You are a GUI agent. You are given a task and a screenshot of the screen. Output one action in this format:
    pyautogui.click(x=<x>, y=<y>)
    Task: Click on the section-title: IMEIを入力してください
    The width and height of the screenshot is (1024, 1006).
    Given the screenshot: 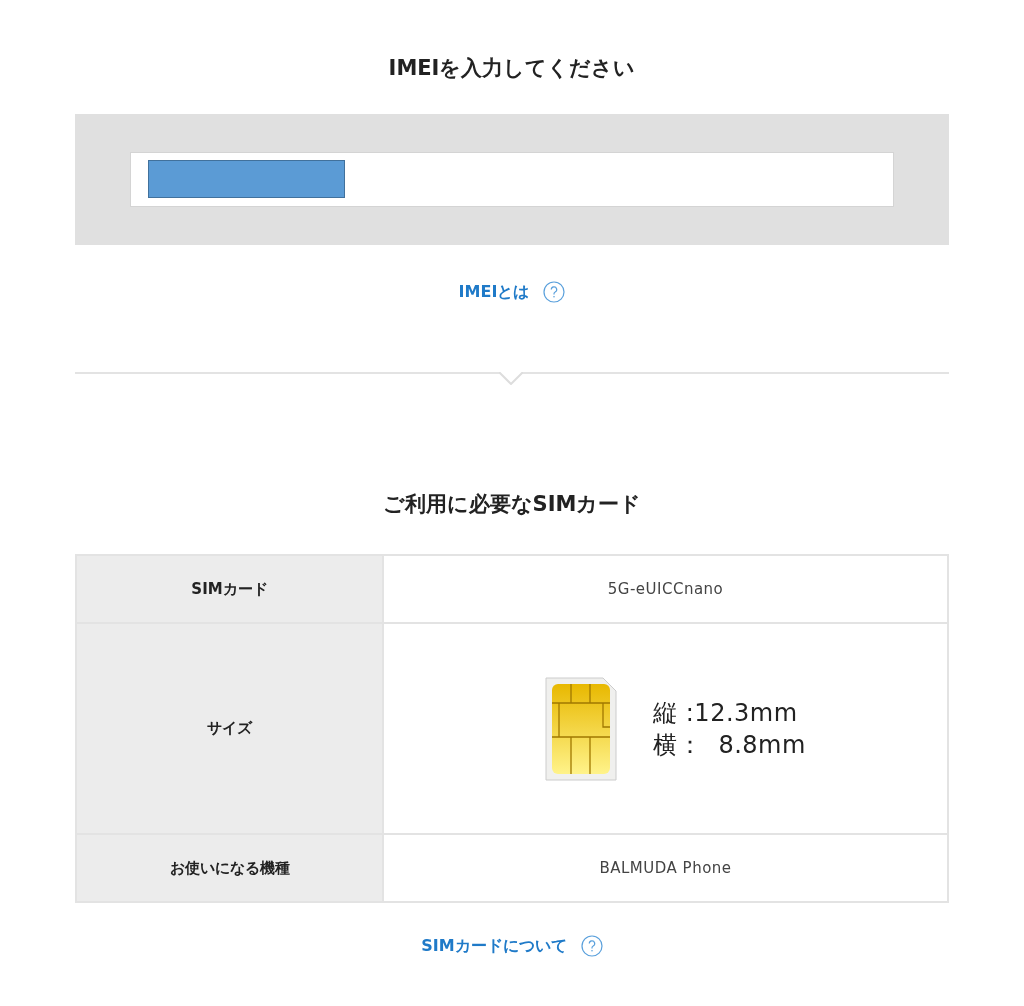 What is the action you would take?
    pyautogui.click(x=512, y=68)
    